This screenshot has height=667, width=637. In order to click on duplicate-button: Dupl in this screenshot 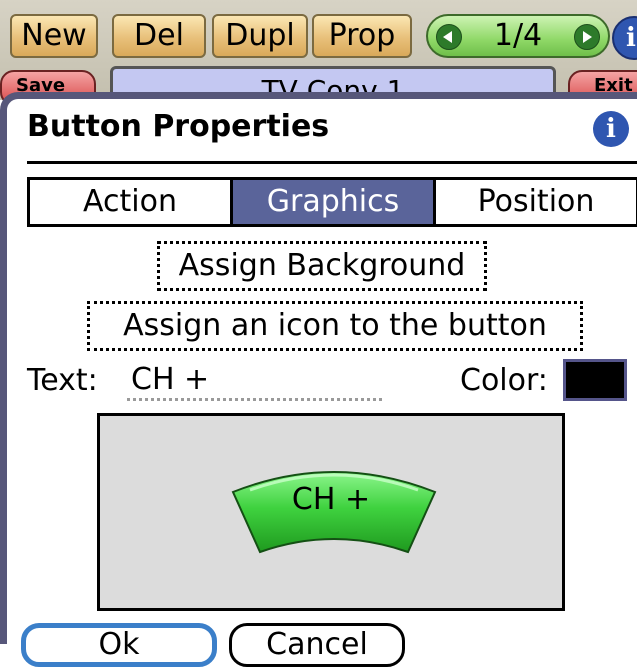, I will do `click(260, 36)`.